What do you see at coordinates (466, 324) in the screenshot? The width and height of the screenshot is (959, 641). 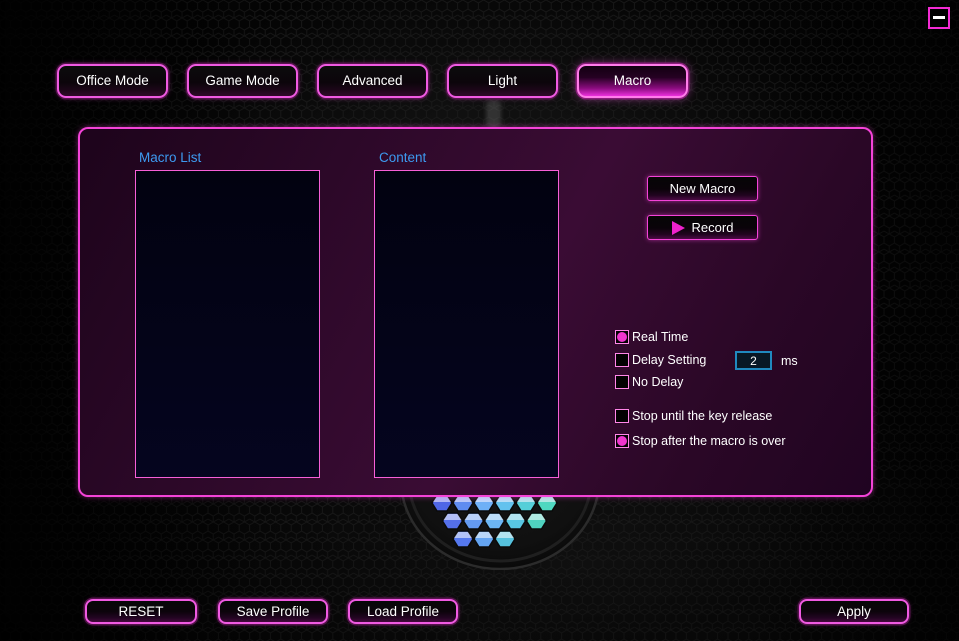 I see `content-box` at bounding box center [466, 324].